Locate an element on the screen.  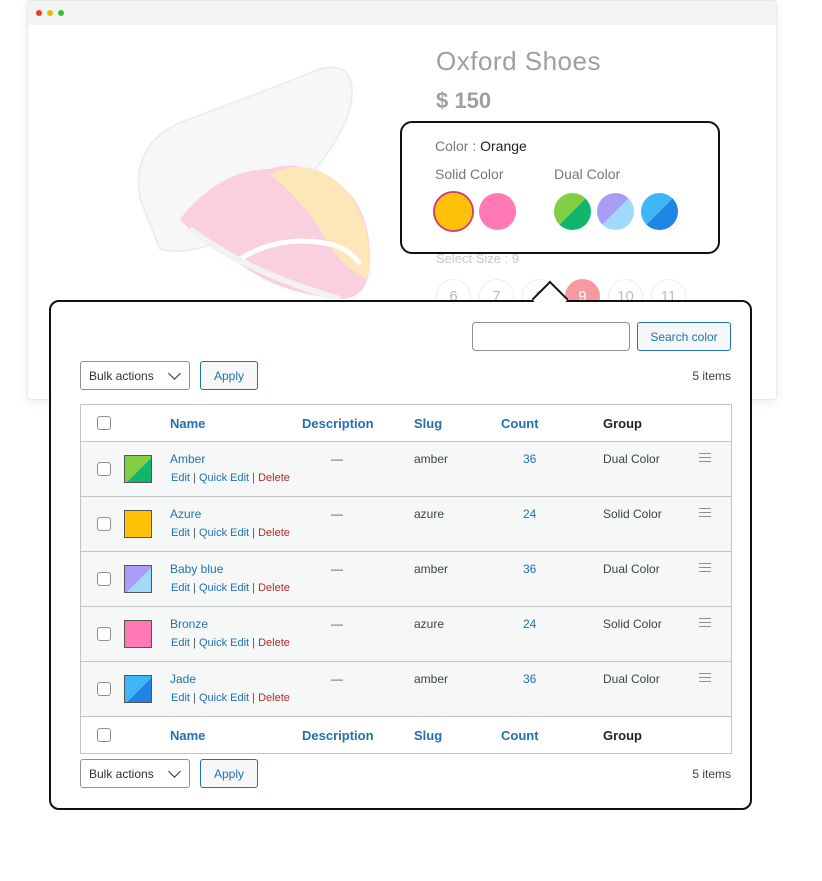
minimize-dot-icon is located at coordinates (50, 13).